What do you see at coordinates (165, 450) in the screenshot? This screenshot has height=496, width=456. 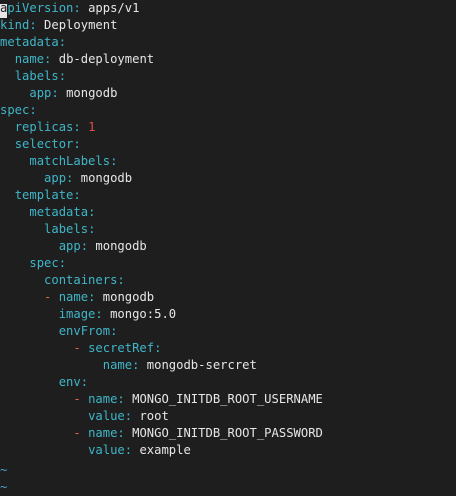 I see `yaml-value: example` at bounding box center [165, 450].